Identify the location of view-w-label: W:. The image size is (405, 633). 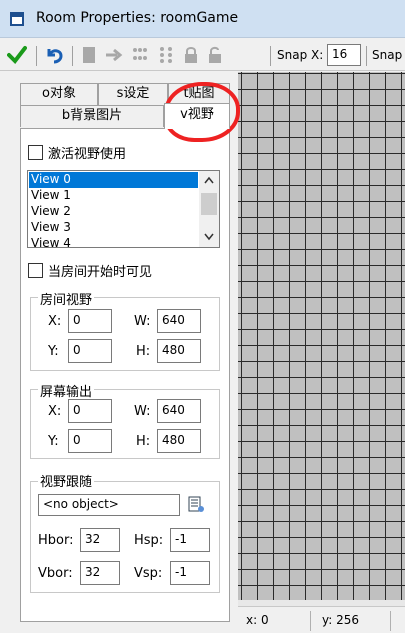
(142, 321).